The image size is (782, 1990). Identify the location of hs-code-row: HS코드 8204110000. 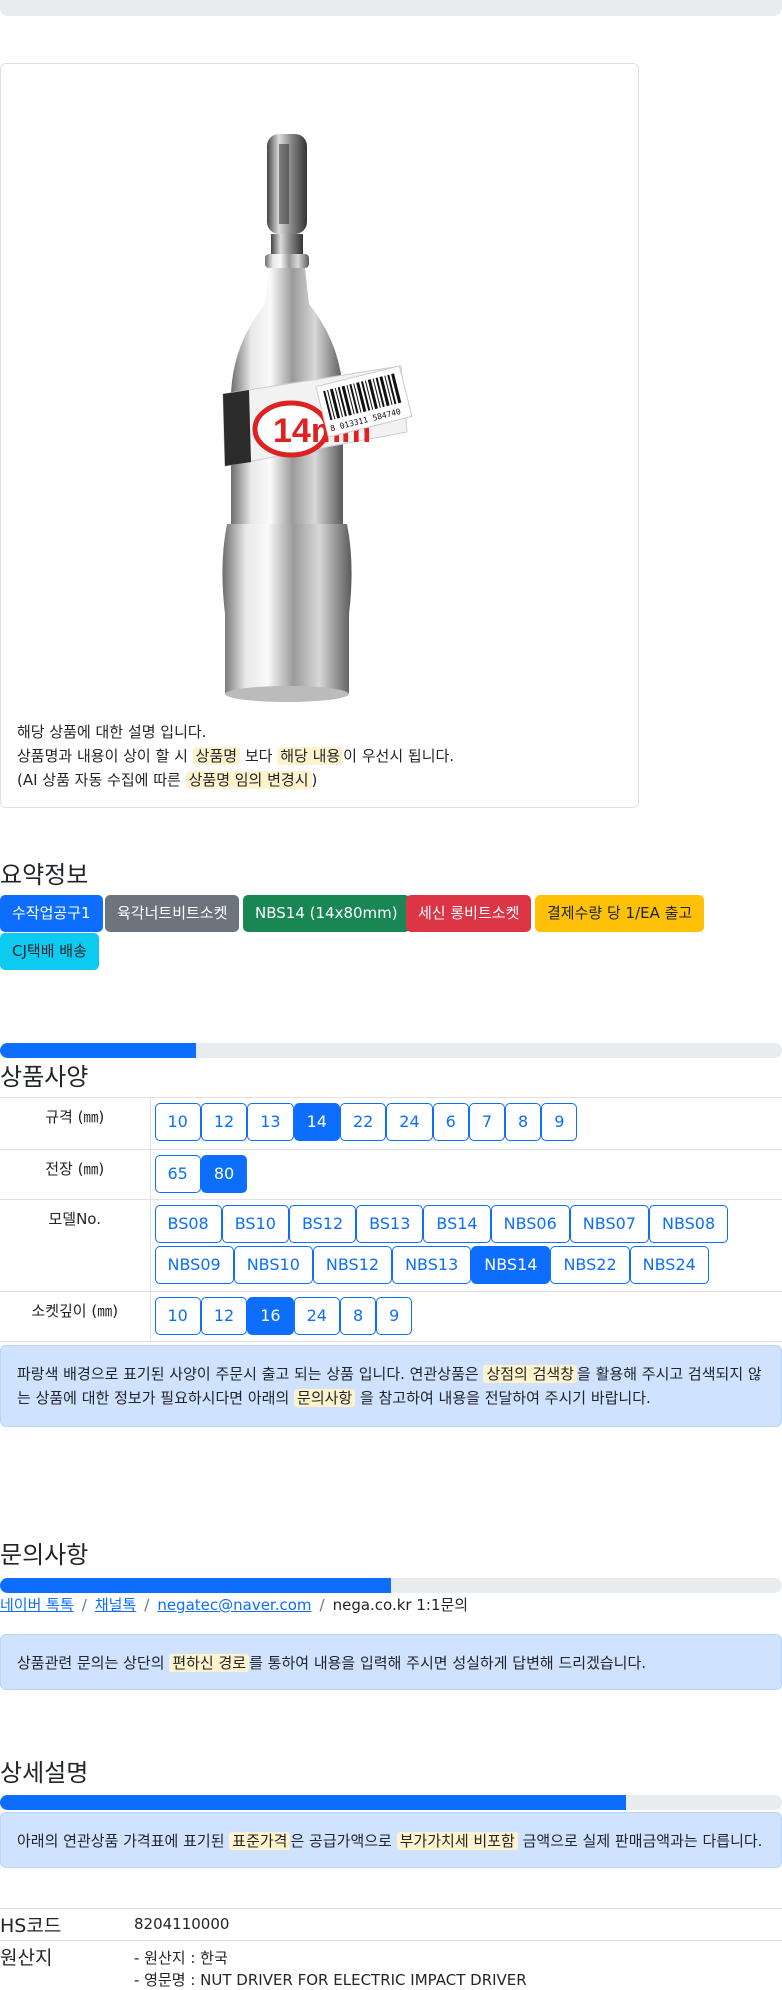
(391, 1924).